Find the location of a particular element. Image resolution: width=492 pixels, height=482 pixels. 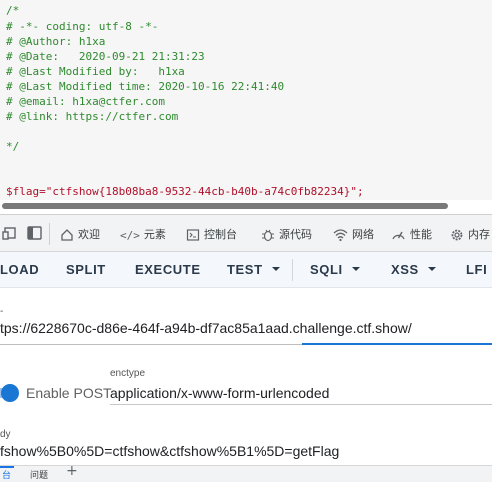

tab-label: 内存 is located at coordinates (479, 234).